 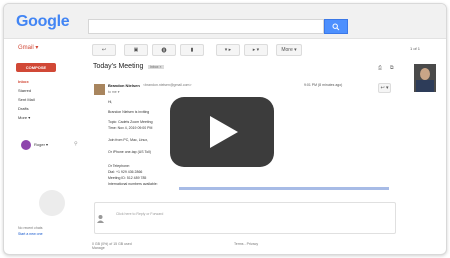 I want to click on play-icon, so click(x=224, y=132).